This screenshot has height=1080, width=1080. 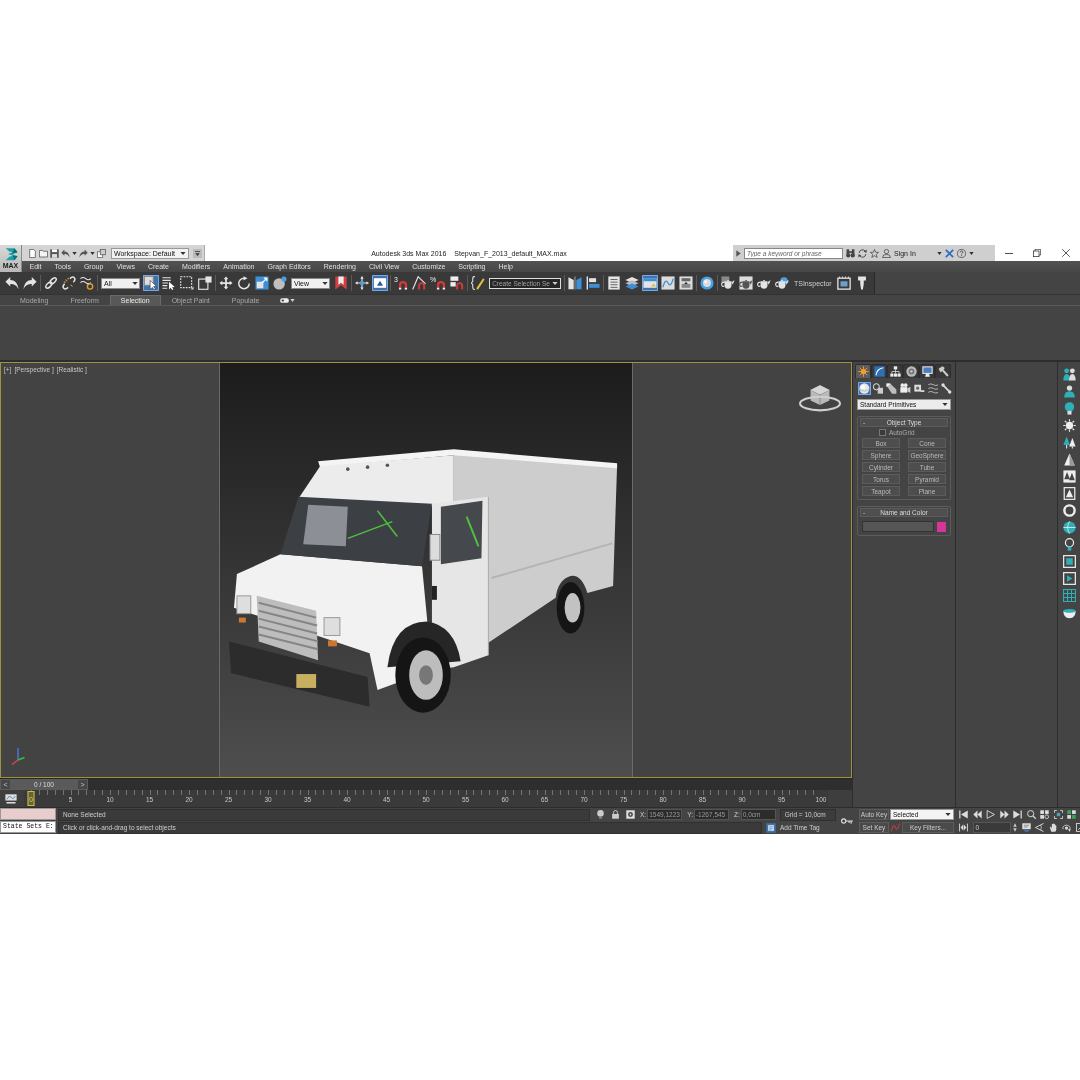 What do you see at coordinates (1053, 827) in the screenshot?
I see `pan-hand-icon` at bounding box center [1053, 827].